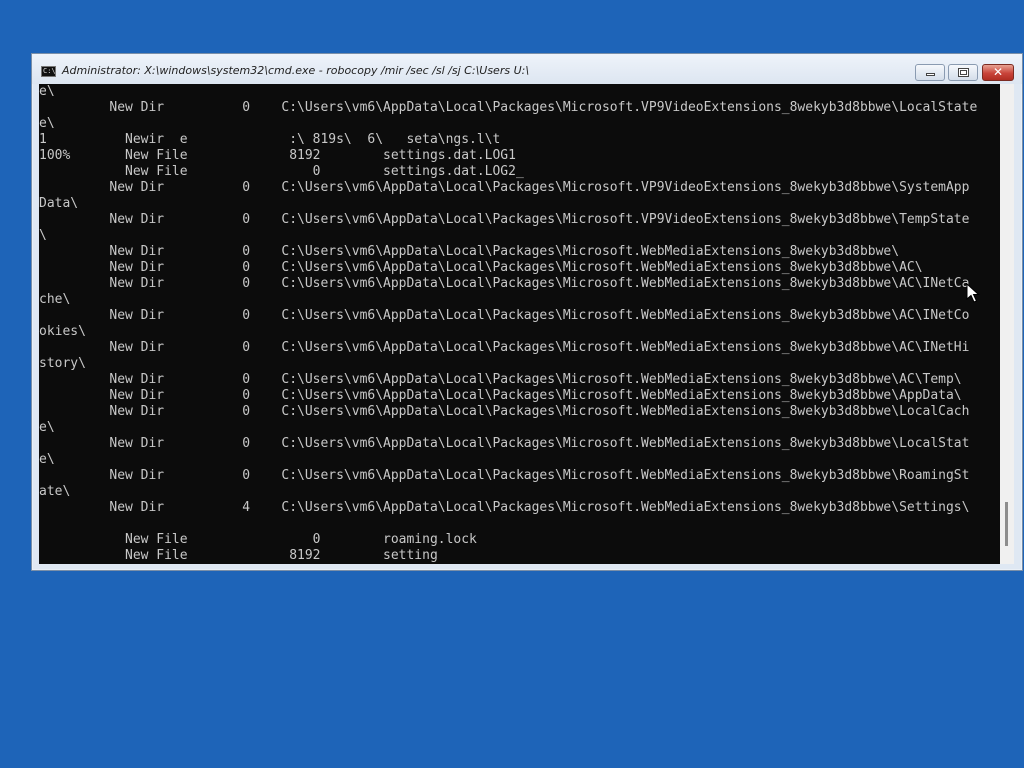 The height and width of the screenshot is (768, 1024). I want to click on console-line: Data\, so click(59, 203).